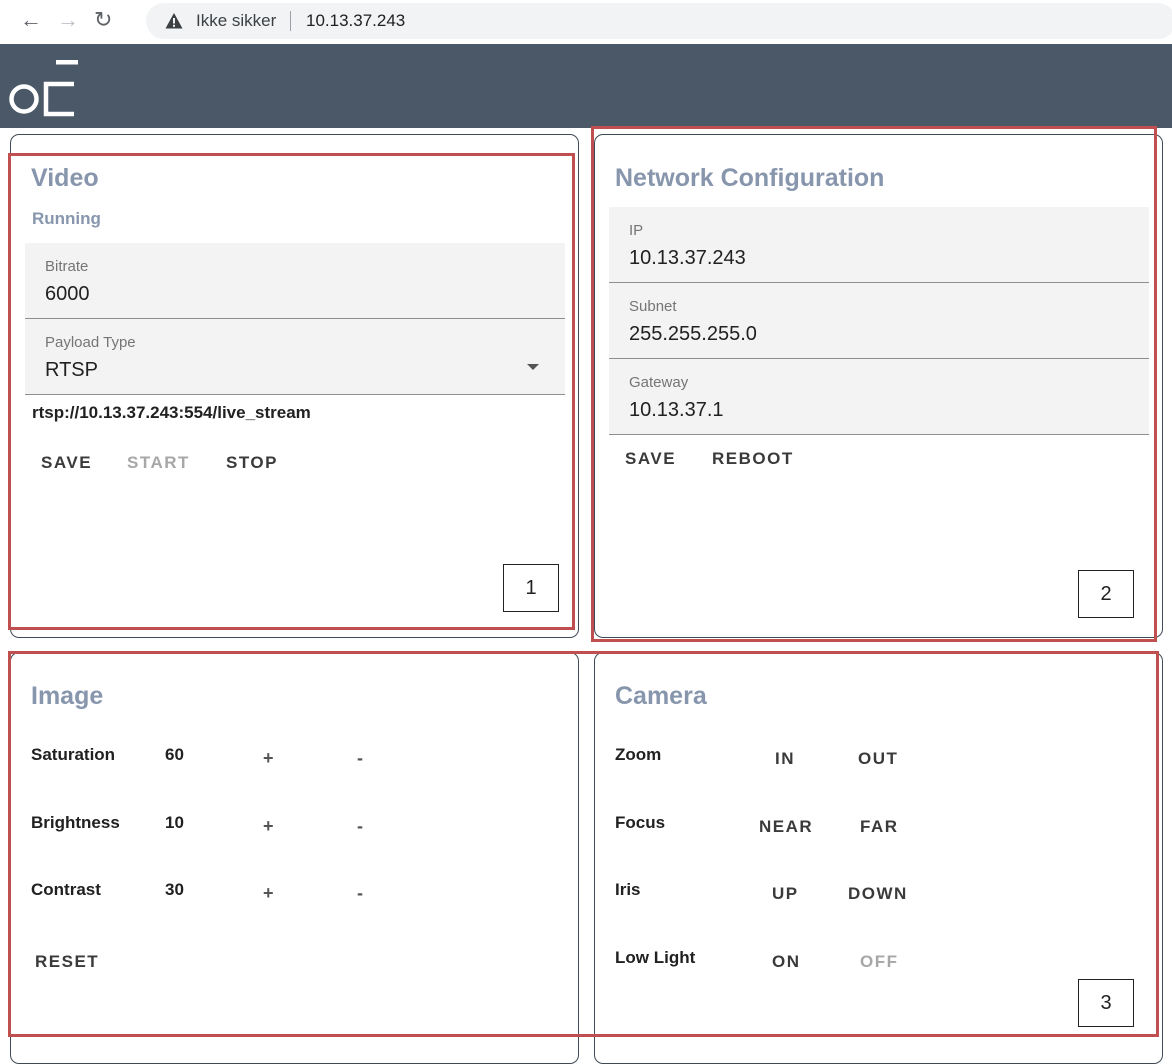  I want to click on back-arrow-icon: ←, so click(31, 20).